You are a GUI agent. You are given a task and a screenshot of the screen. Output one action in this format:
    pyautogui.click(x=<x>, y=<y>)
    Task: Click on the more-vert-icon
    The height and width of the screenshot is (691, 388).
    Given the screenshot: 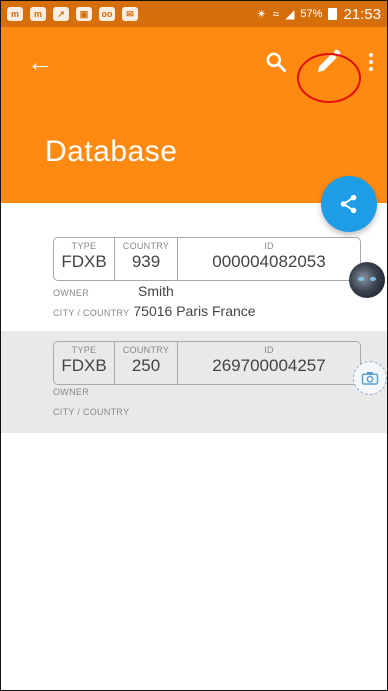 What is the action you would take?
    pyautogui.click(x=371, y=62)
    